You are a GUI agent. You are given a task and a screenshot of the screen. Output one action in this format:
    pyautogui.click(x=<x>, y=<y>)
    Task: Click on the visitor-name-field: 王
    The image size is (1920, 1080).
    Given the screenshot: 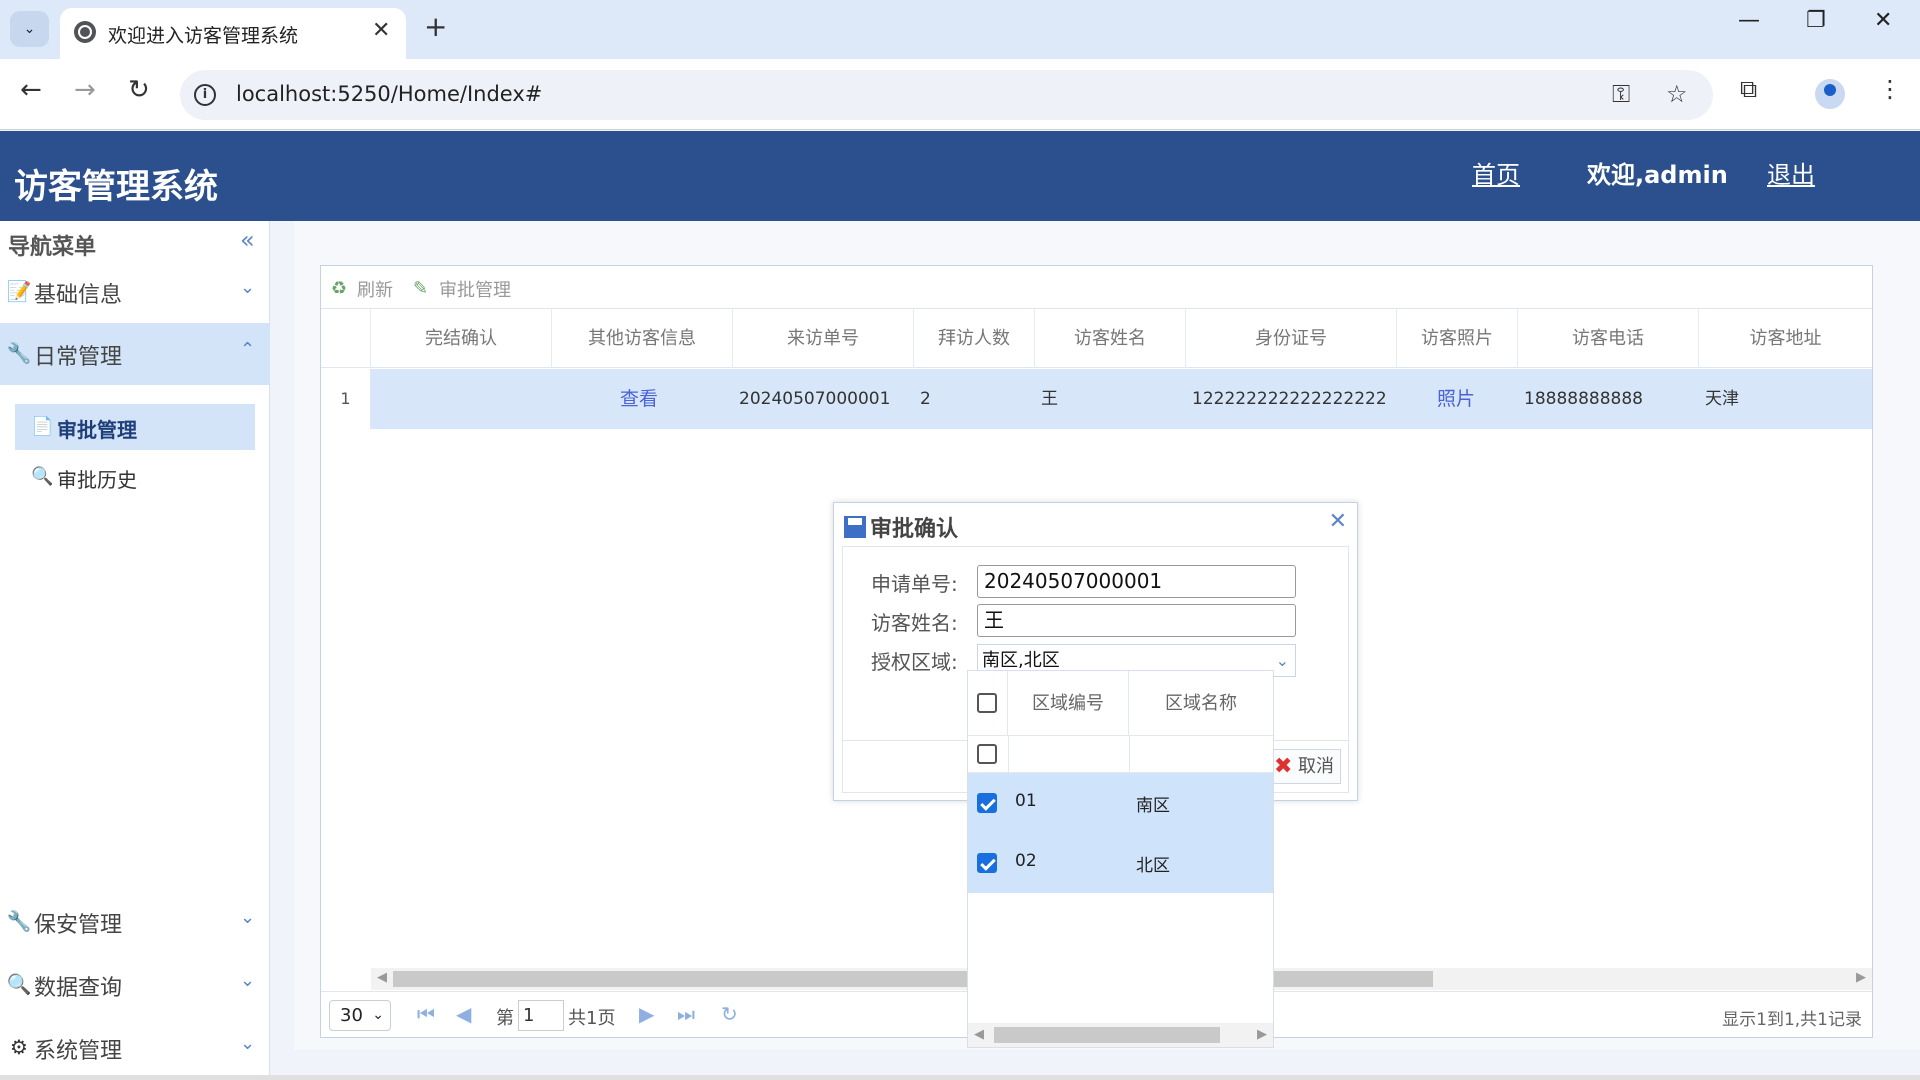 What is the action you would take?
    pyautogui.click(x=1136, y=620)
    